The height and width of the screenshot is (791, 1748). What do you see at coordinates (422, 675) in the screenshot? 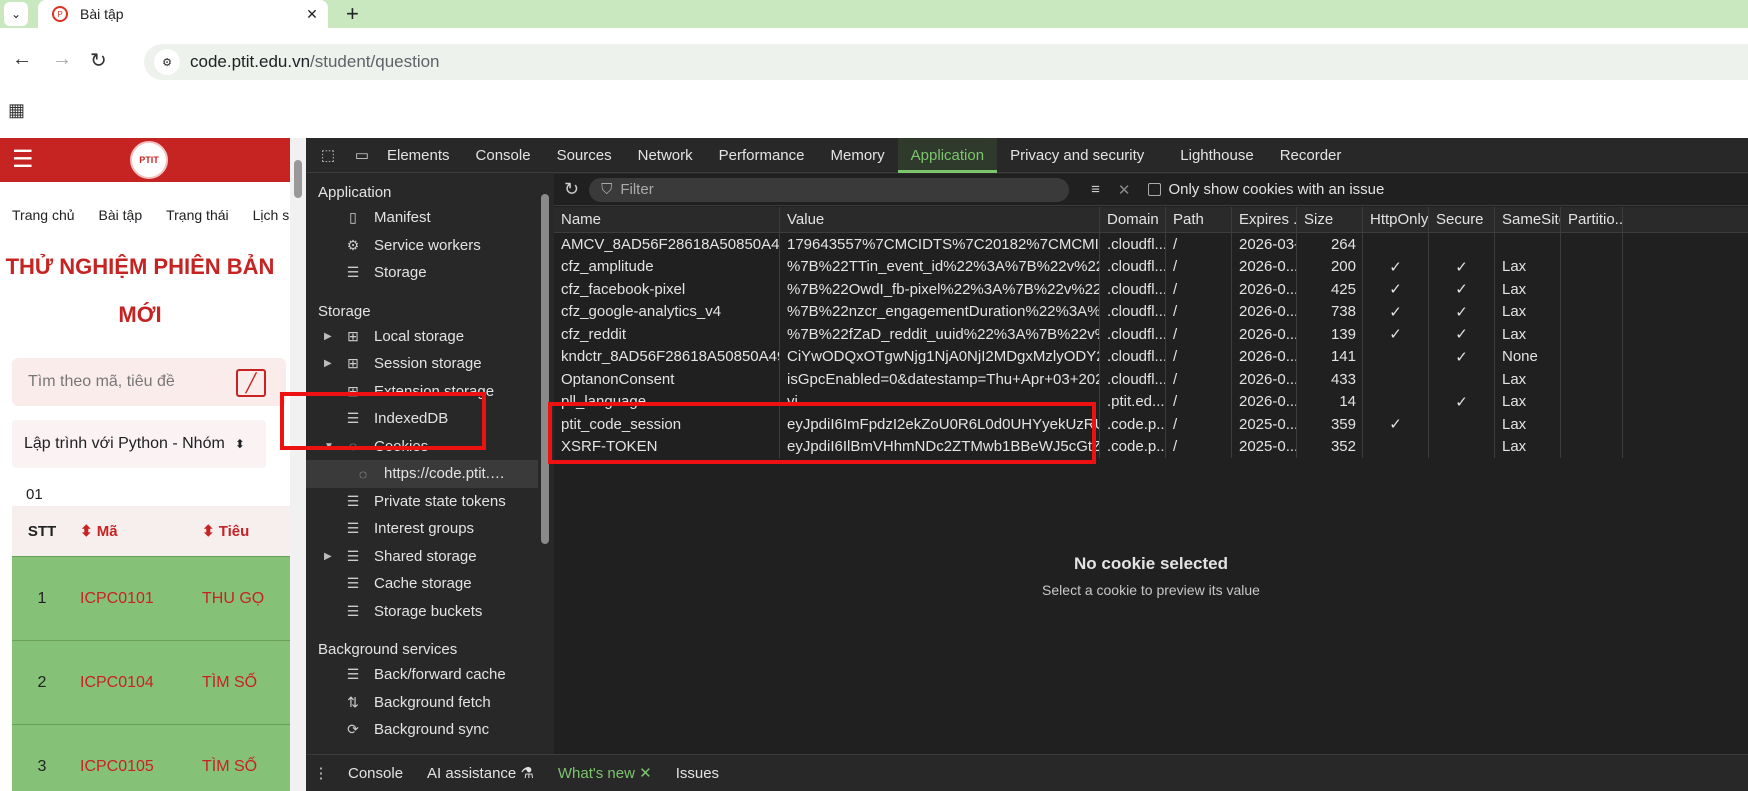
I see `sidebar-item-bfcache: ☰ Back/forward cache` at bounding box center [422, 675].